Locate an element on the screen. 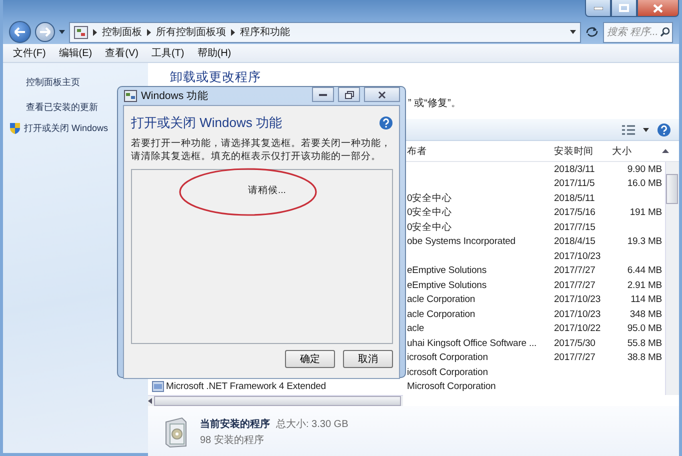 The image size is (682, 456). table-cell-text: 95.0 MB is located at coordinates (644, 328).